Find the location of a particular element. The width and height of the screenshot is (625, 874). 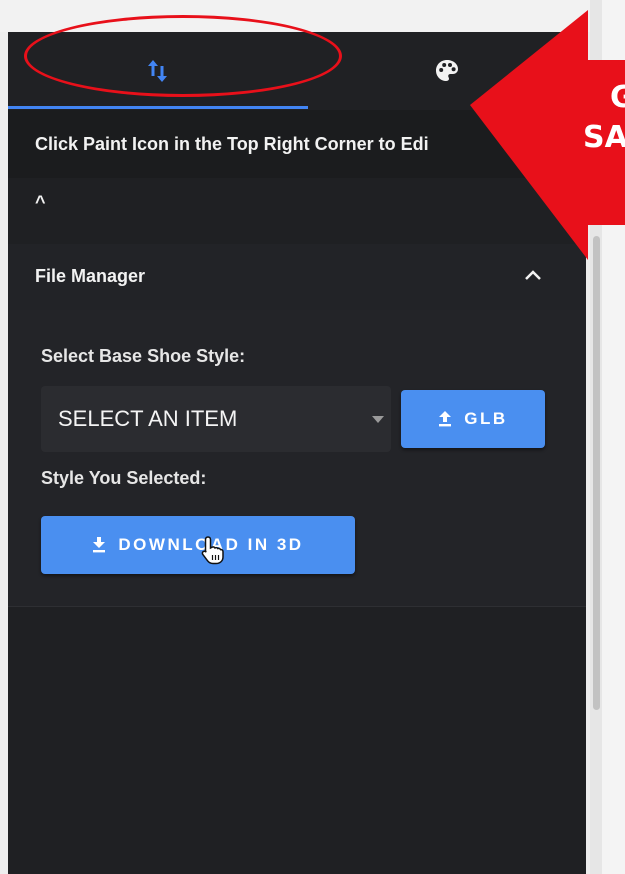

palette-icon is located at coordinates (447, 70).